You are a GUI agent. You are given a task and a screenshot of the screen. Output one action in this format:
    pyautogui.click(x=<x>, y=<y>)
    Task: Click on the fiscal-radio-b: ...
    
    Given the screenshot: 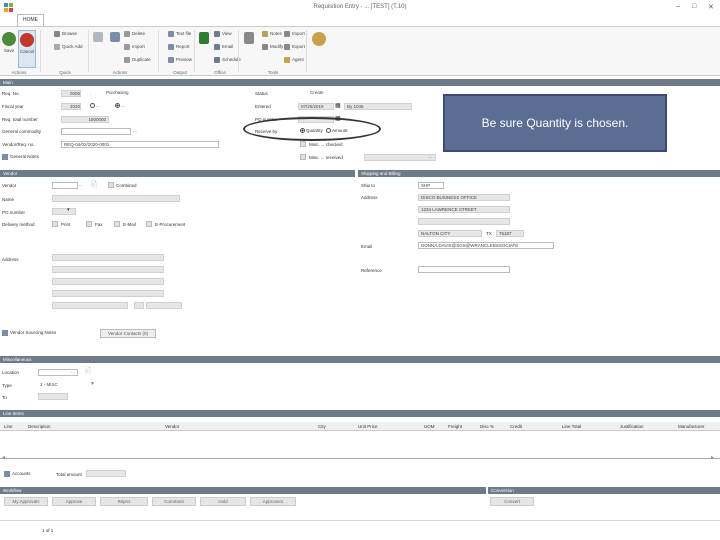 What is the action you would take?
    pyautogui.click(x=120, y=106)
    